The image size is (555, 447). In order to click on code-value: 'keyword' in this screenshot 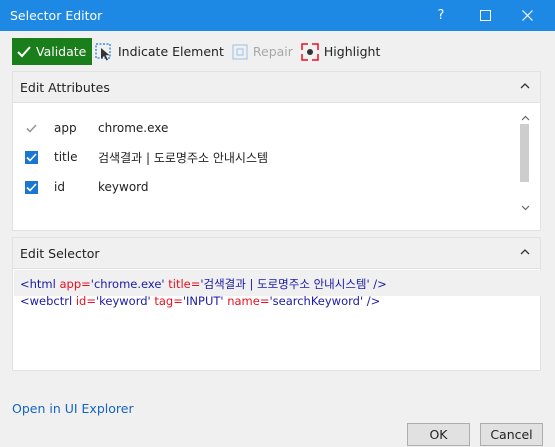, I will do `click(123, 301)`.